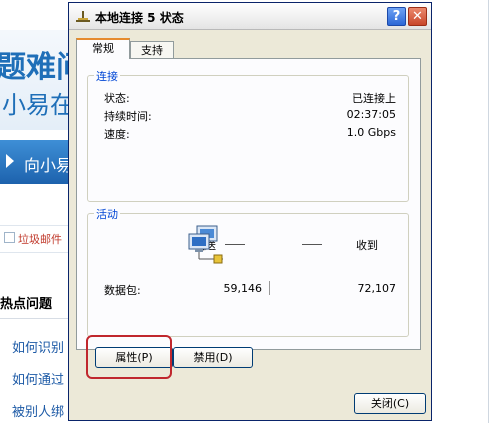  I want to click on play-arrow-icon, so click(10, 161).